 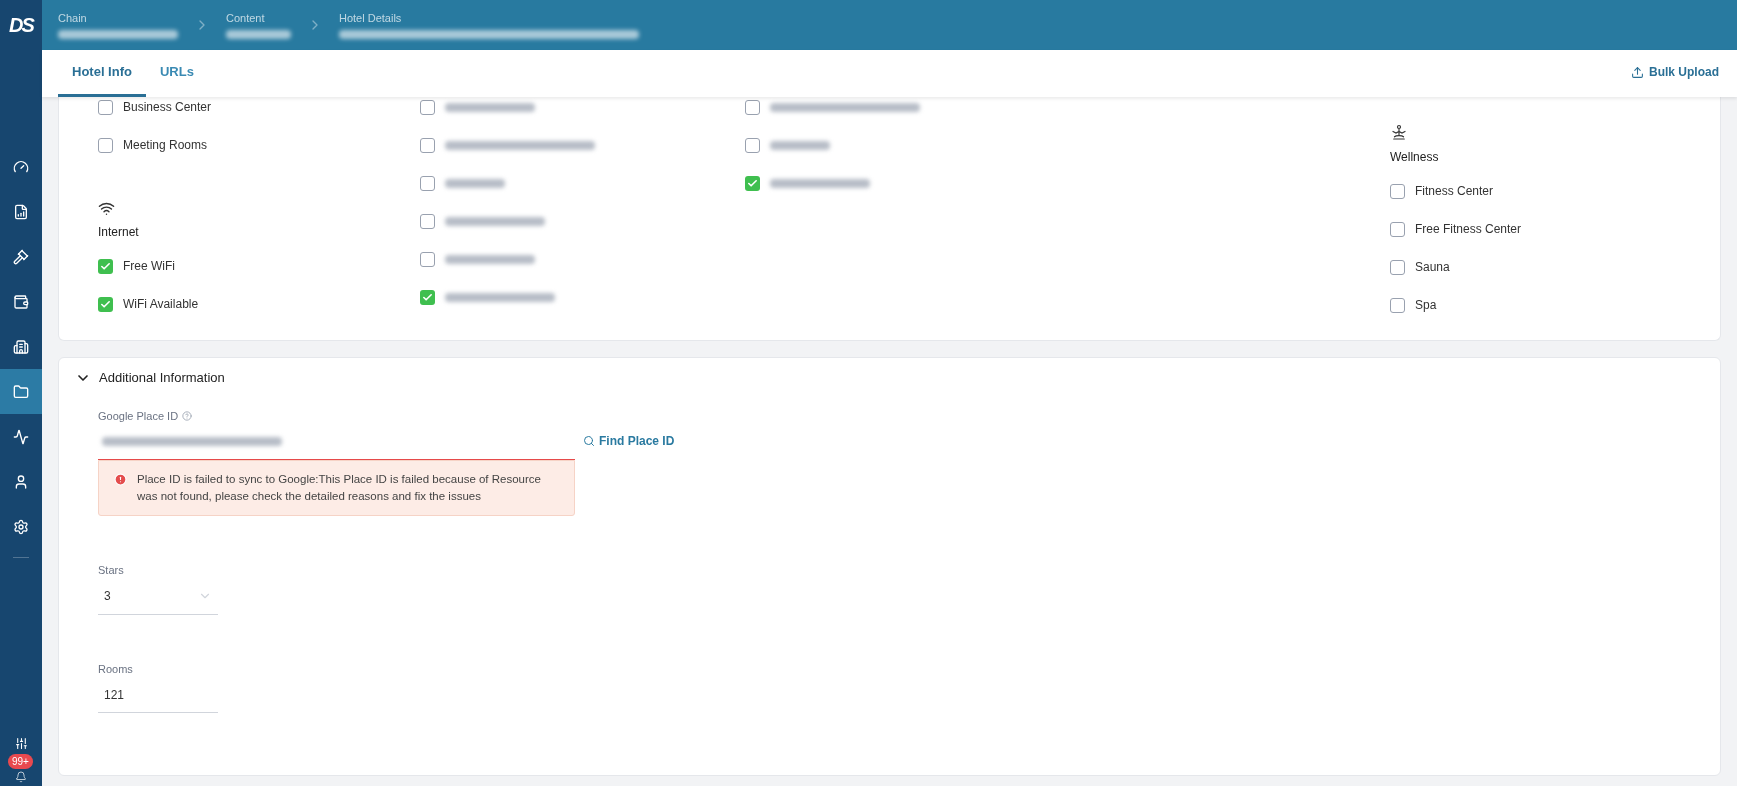 I want to click on checkbox-label: Meeting Rooms, so click(x=165, y=145).